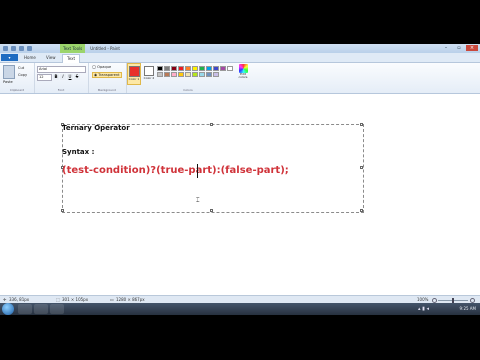 The image size is (480, 360). I want to click on color2-swatch, so click(149, 71).